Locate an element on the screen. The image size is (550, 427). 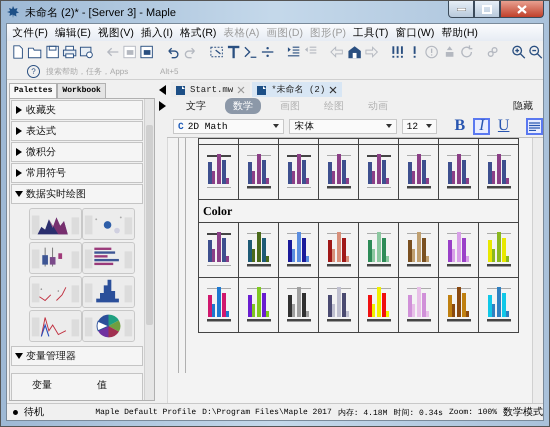
palette-title: 收藏夹 is located at coordinates (41, 110).